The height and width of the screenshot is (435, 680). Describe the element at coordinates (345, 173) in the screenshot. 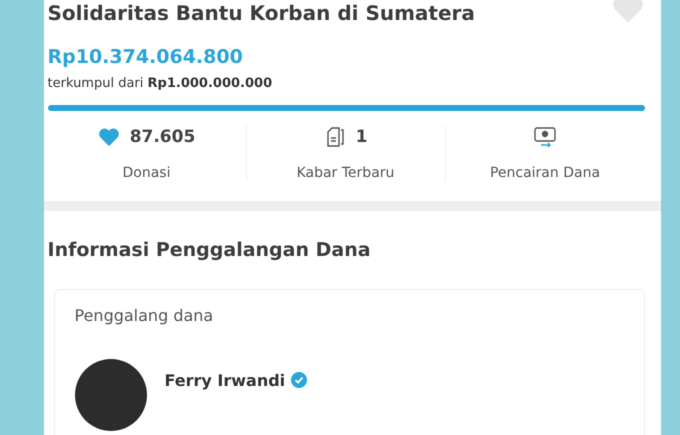

I see `stat-label: Kabar Terbaru` at that location.